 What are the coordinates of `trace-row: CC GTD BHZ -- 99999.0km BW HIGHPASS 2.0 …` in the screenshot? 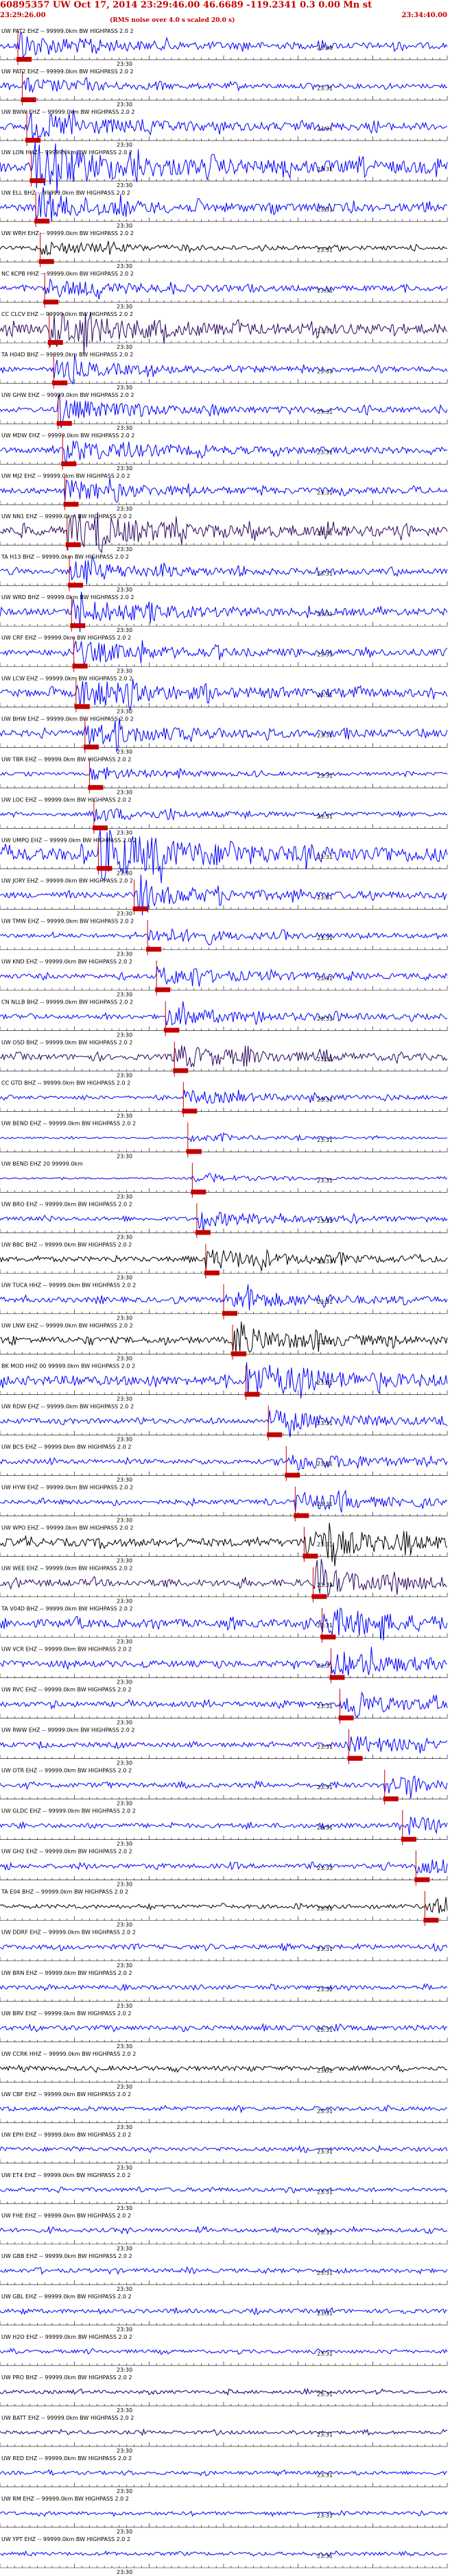 It's located at (224, 1099).